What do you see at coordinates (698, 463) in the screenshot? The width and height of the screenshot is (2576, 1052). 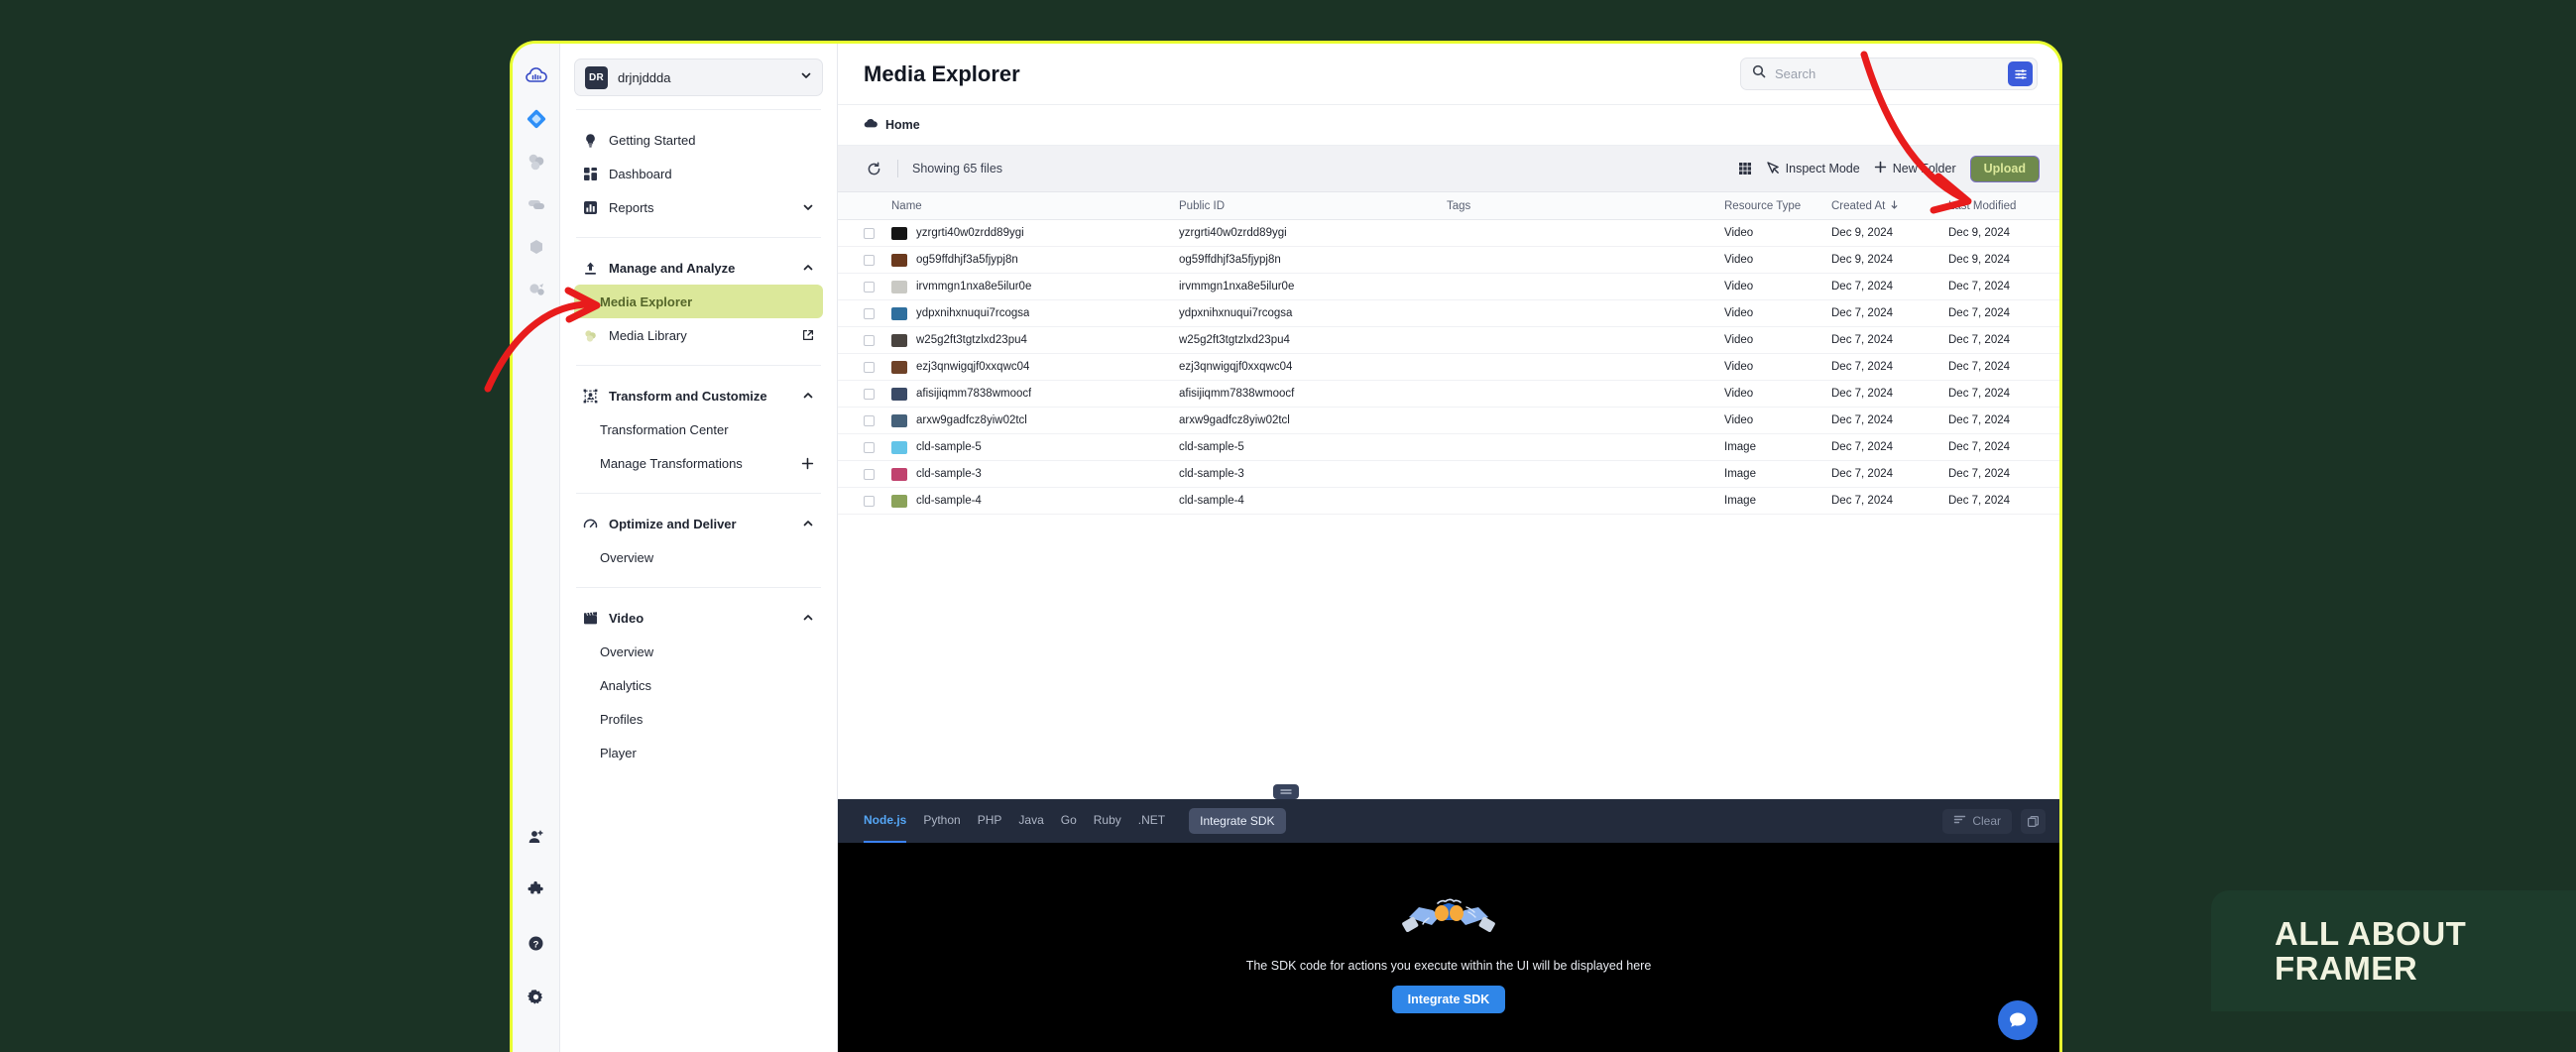 I see `sidebar-item-manage-transformations: Manage Transformations` at bounding box center [698, 463].